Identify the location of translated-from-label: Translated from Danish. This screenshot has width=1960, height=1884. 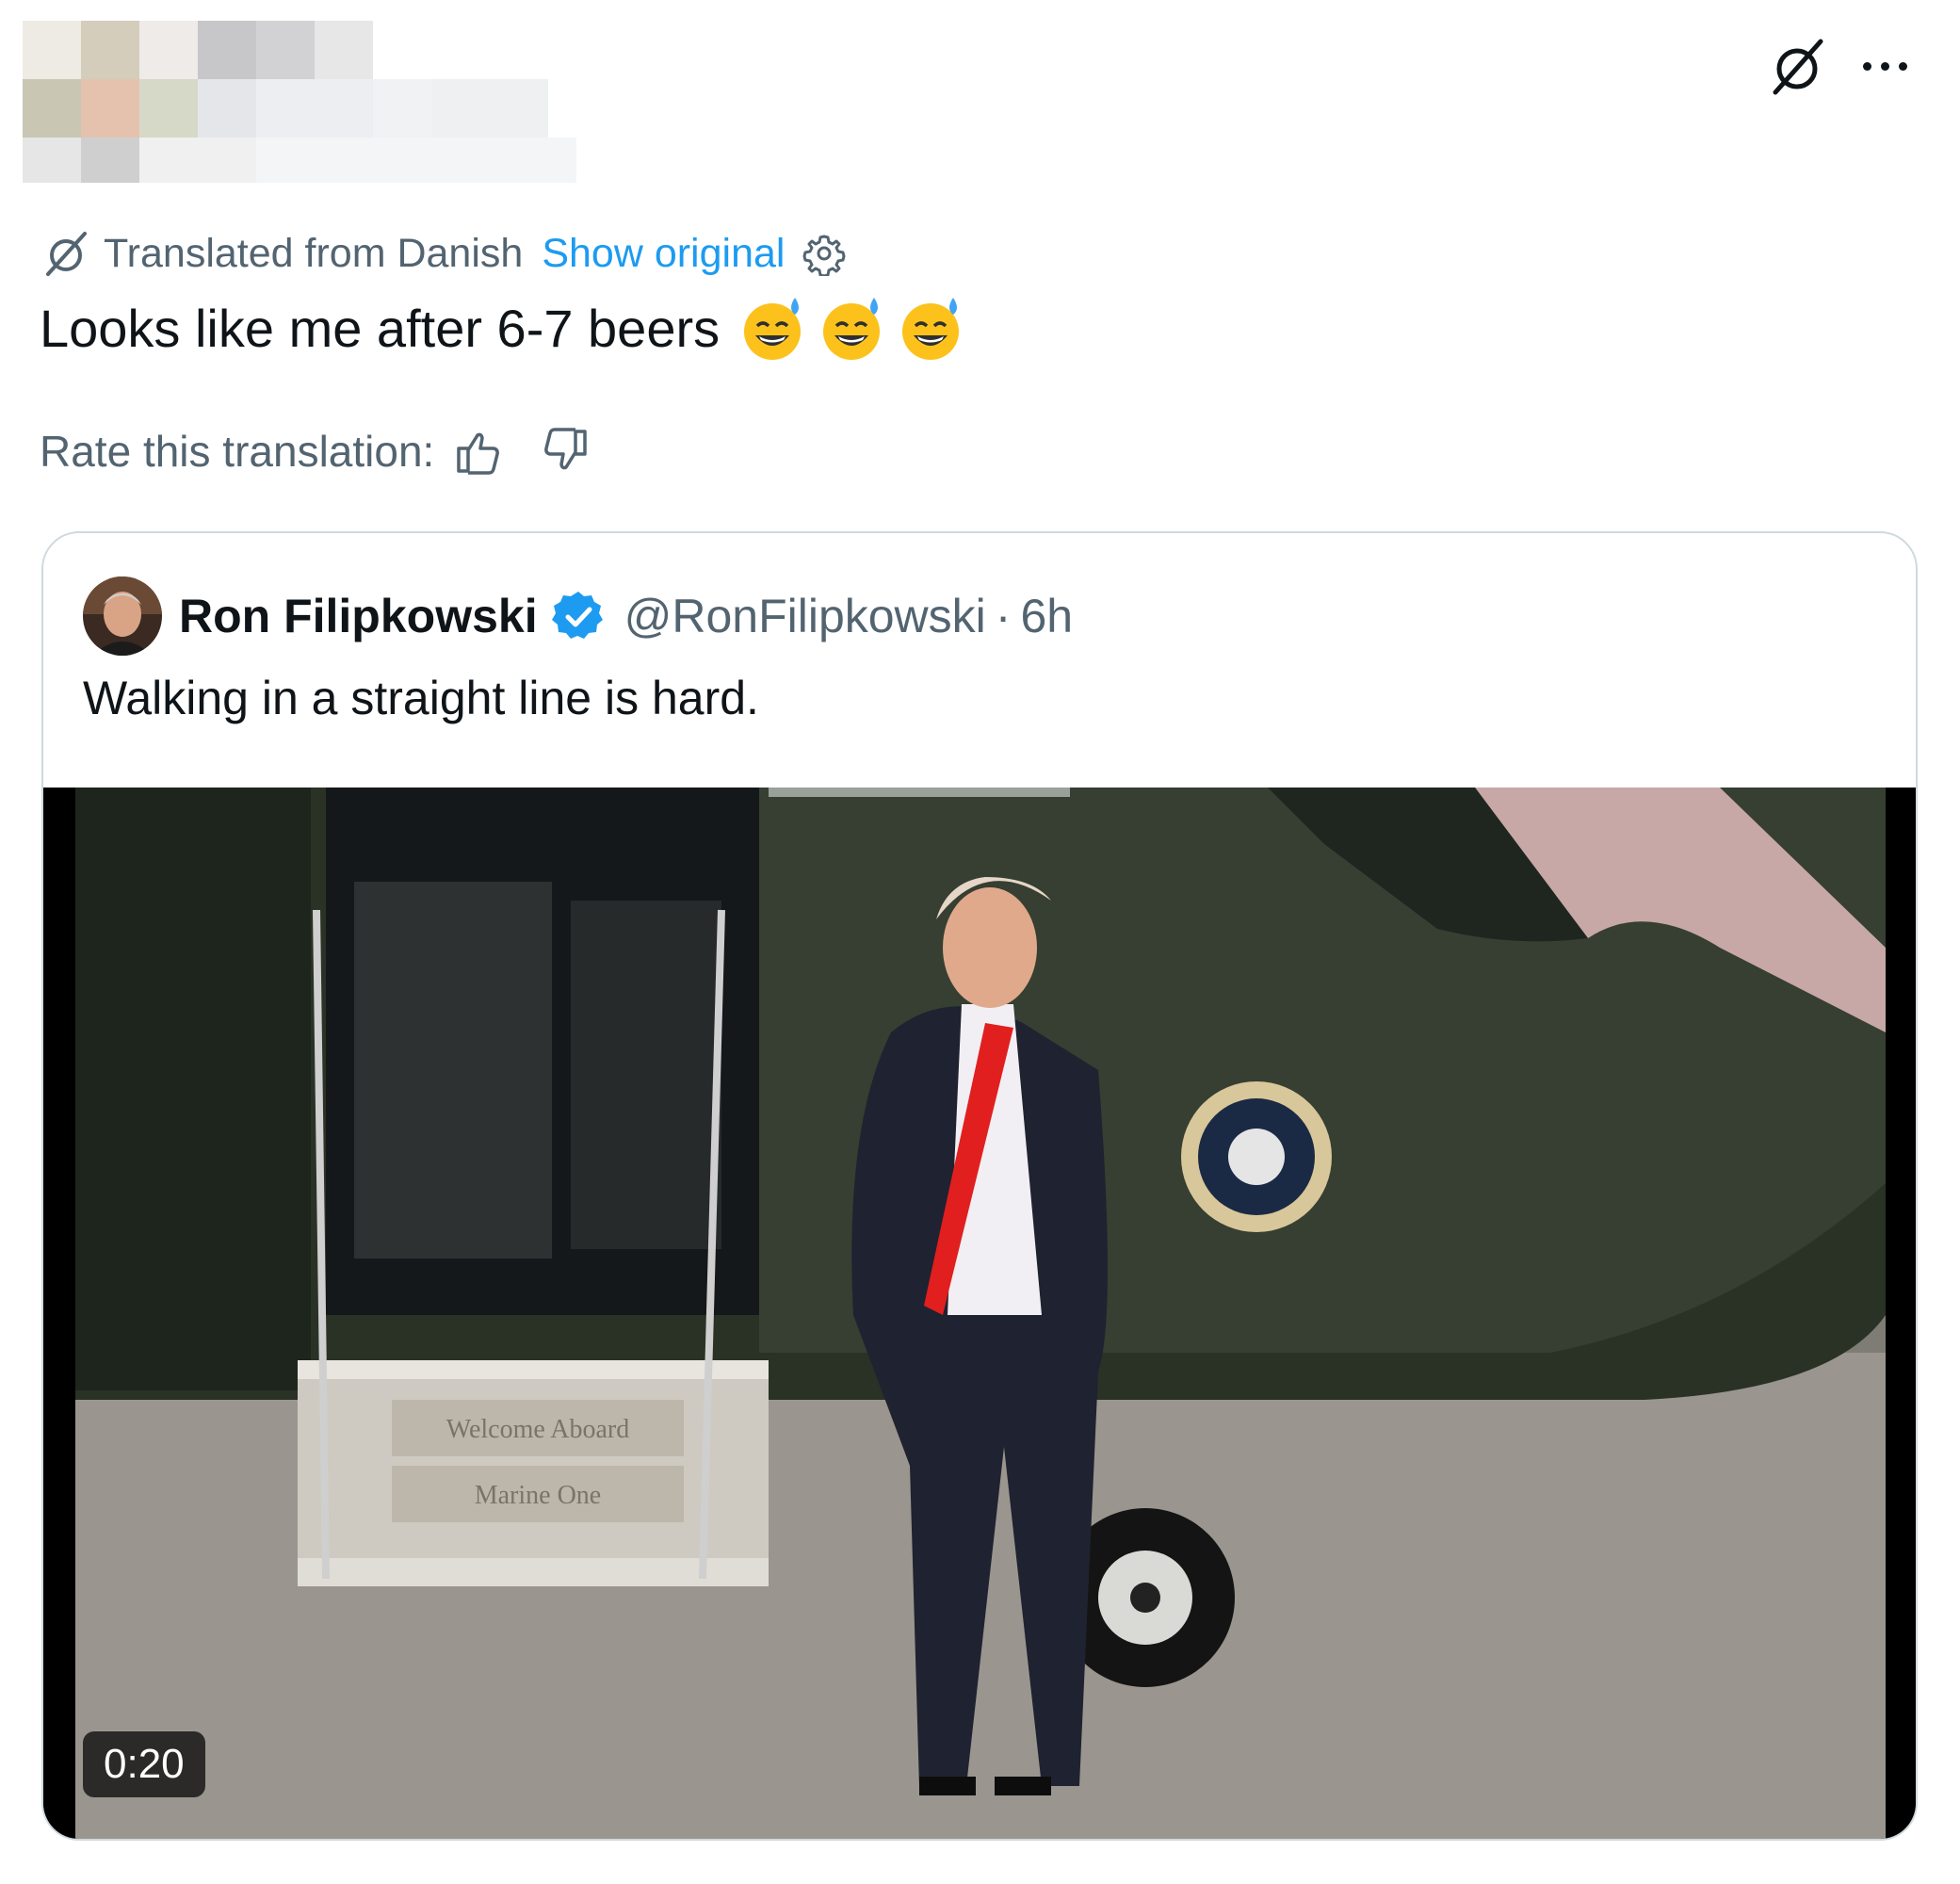
(314, 253).